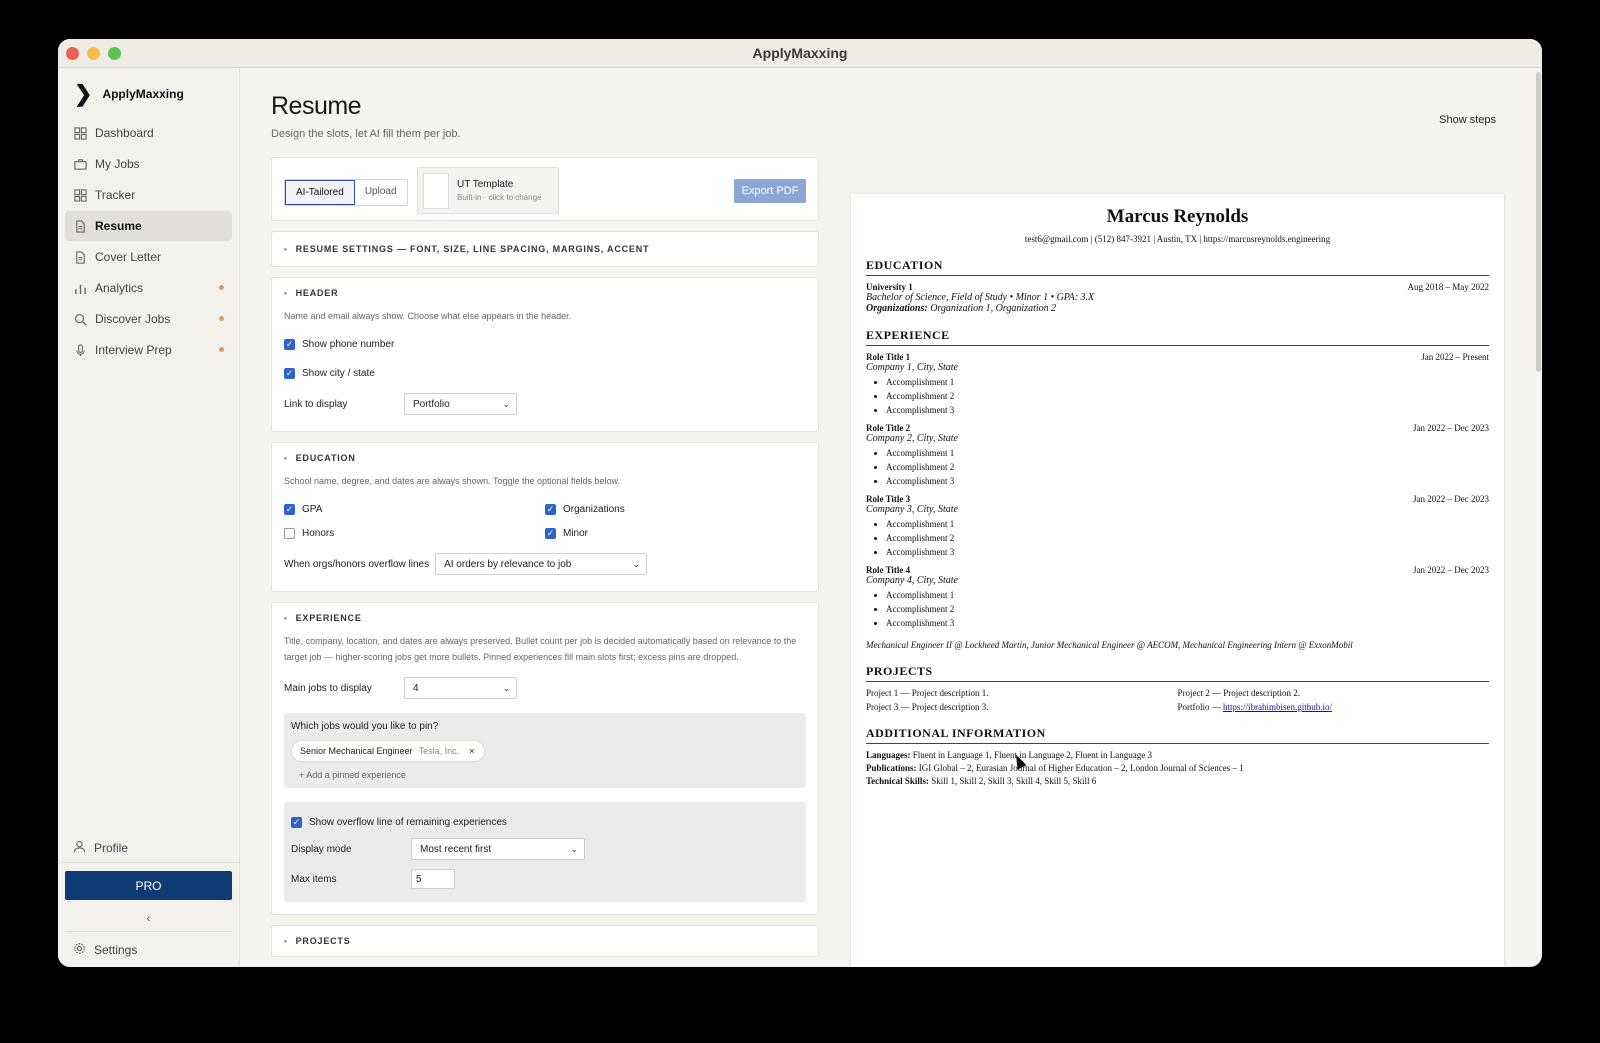  What do you see at coordinates (1187, 524) in the screenshot?
I see `bullet-item: Accomplishment 1` at bounding box center [1187, 524].